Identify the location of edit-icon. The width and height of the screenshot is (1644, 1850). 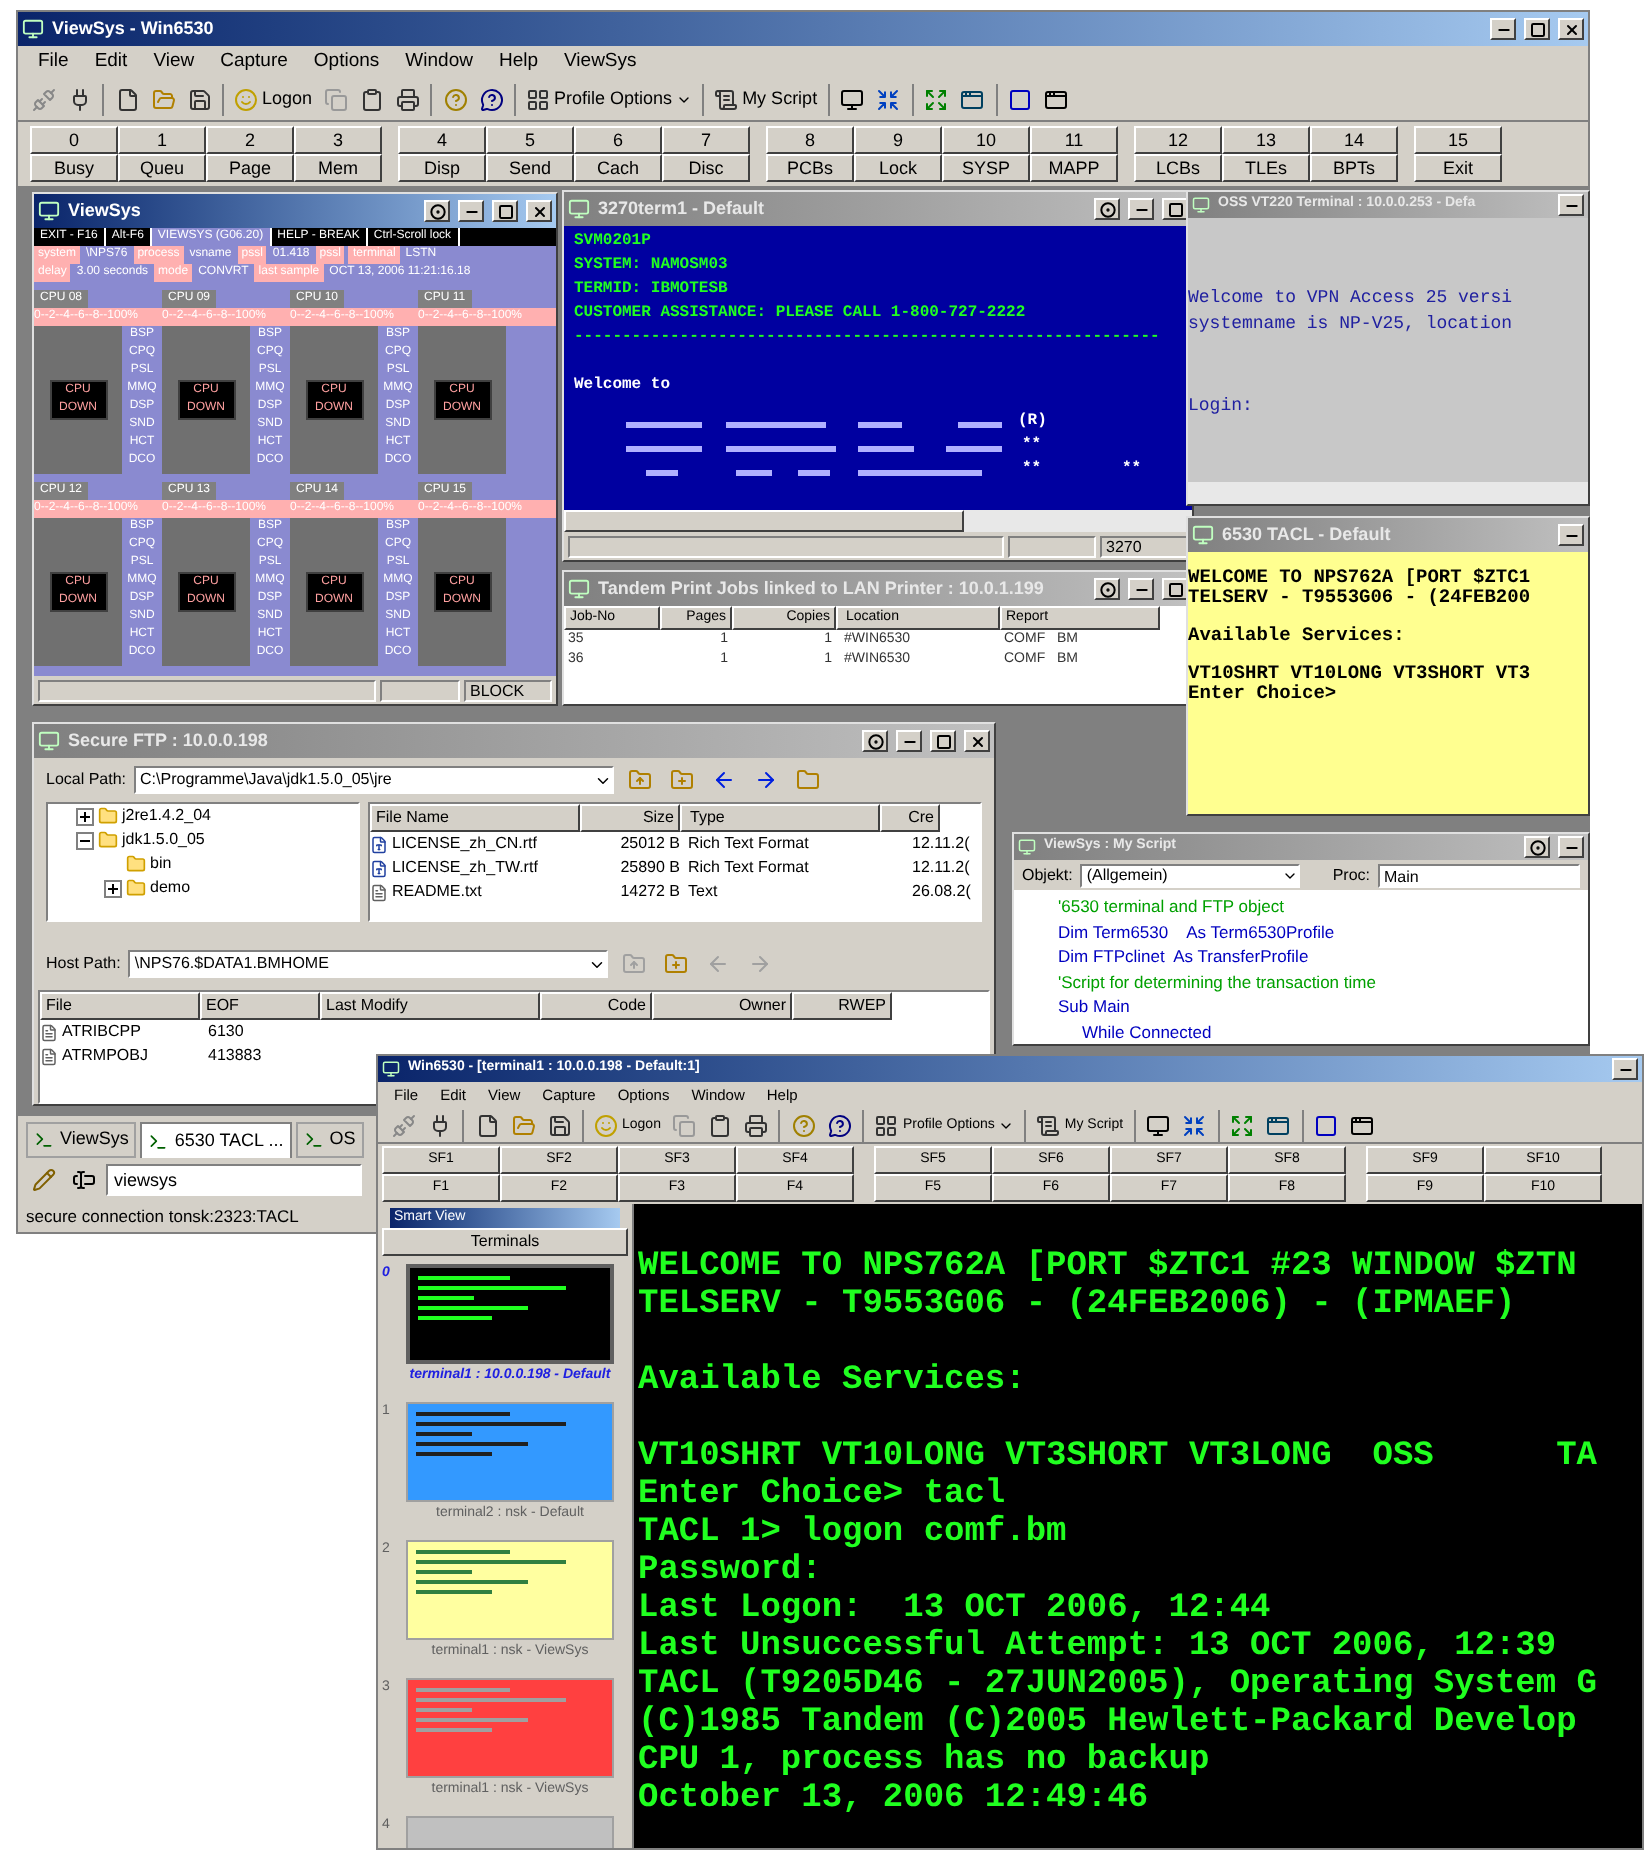
(43, 1179).